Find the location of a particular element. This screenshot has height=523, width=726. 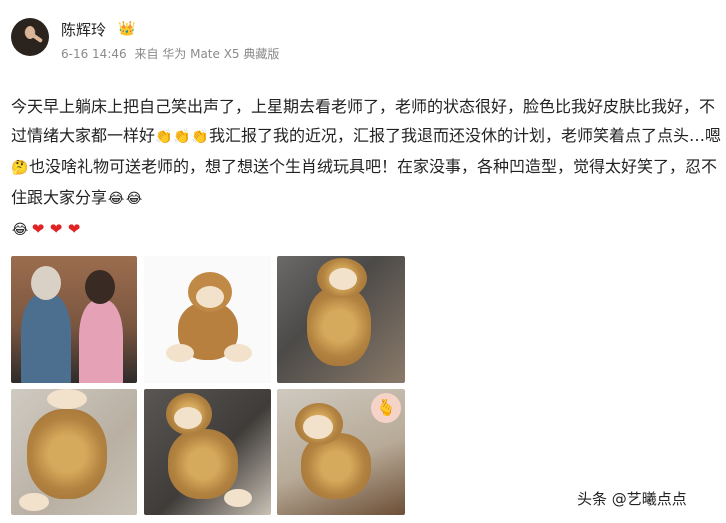

photo-plush-monkey-lying is located at coordinates (74, 452).